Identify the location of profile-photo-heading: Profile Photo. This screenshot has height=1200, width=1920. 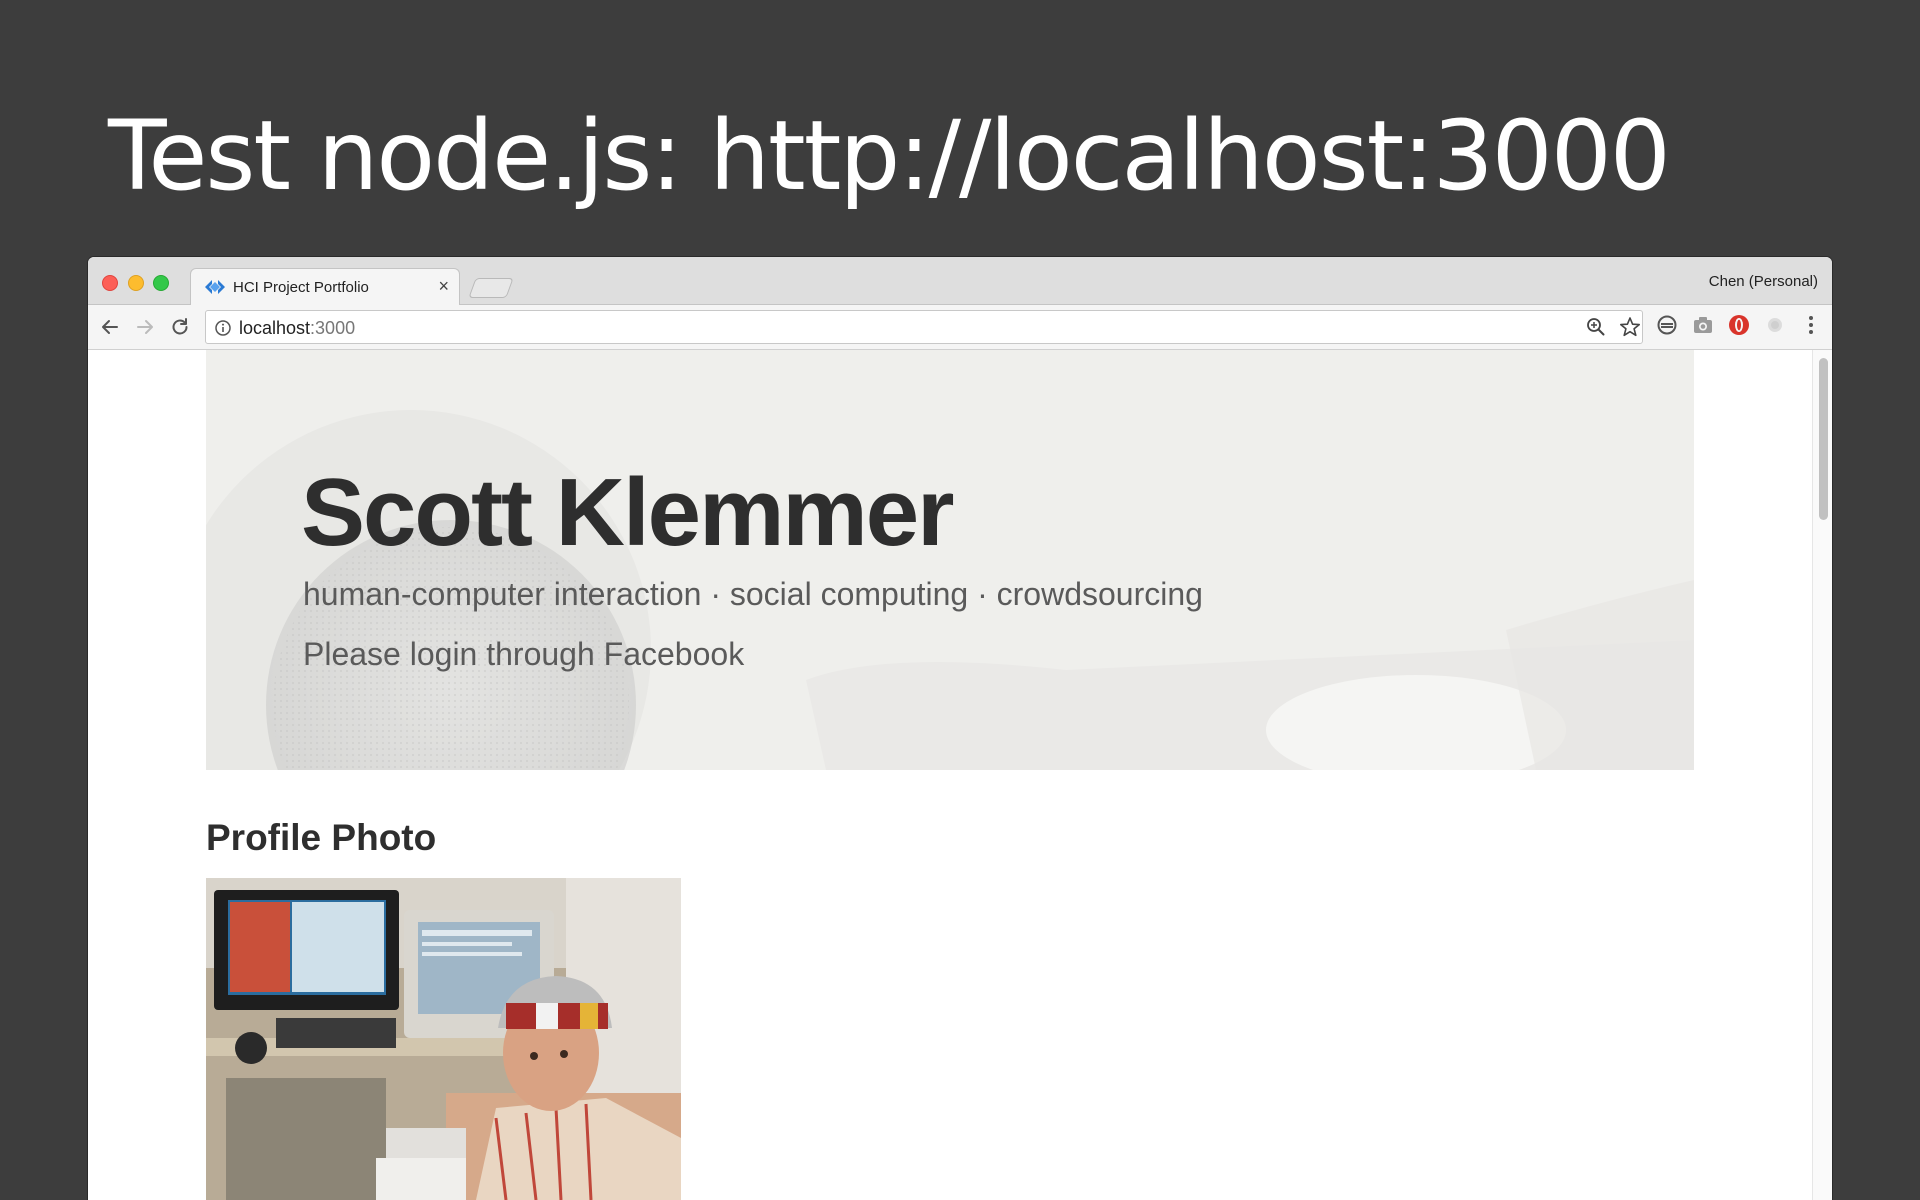
(321, 837).